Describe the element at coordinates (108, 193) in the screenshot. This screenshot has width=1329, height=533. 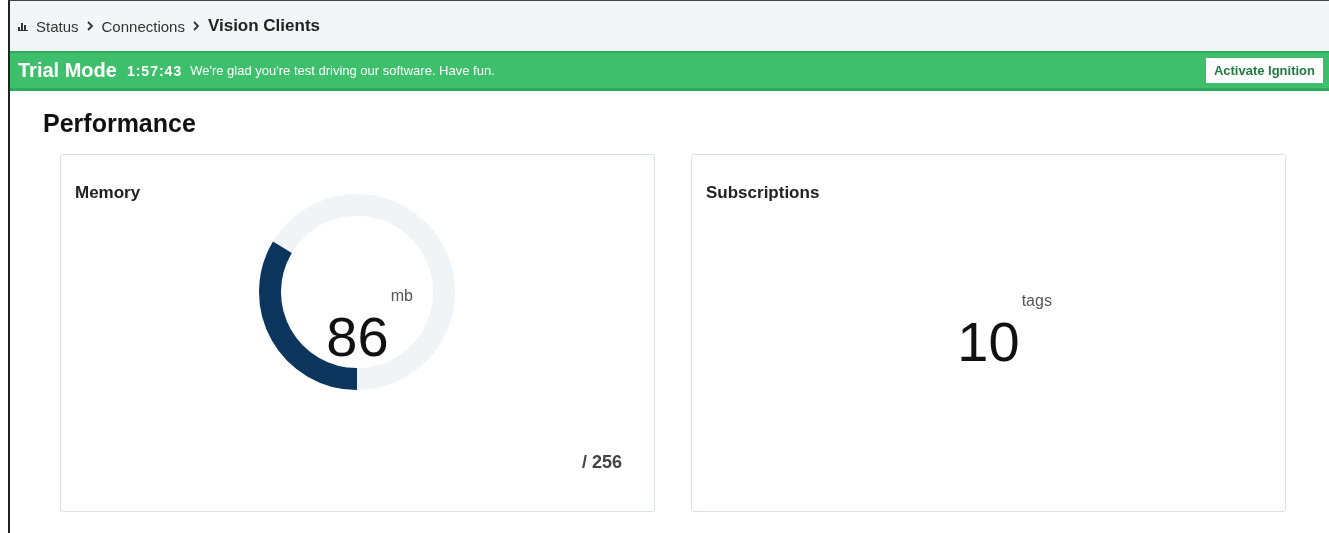
I see `card-title: Memory` at that location.